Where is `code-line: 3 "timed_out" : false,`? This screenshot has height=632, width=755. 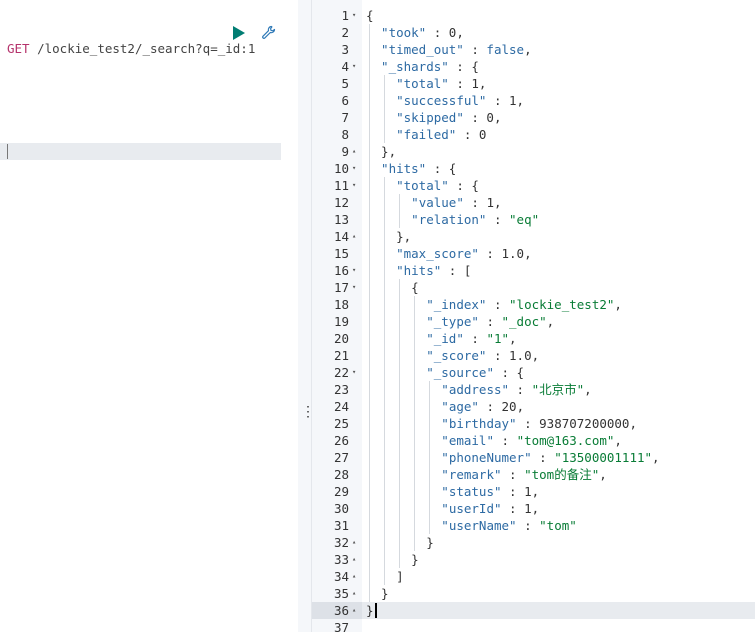 code-line: 3 "timed_out" : false, is located at coordinates (533, 49).